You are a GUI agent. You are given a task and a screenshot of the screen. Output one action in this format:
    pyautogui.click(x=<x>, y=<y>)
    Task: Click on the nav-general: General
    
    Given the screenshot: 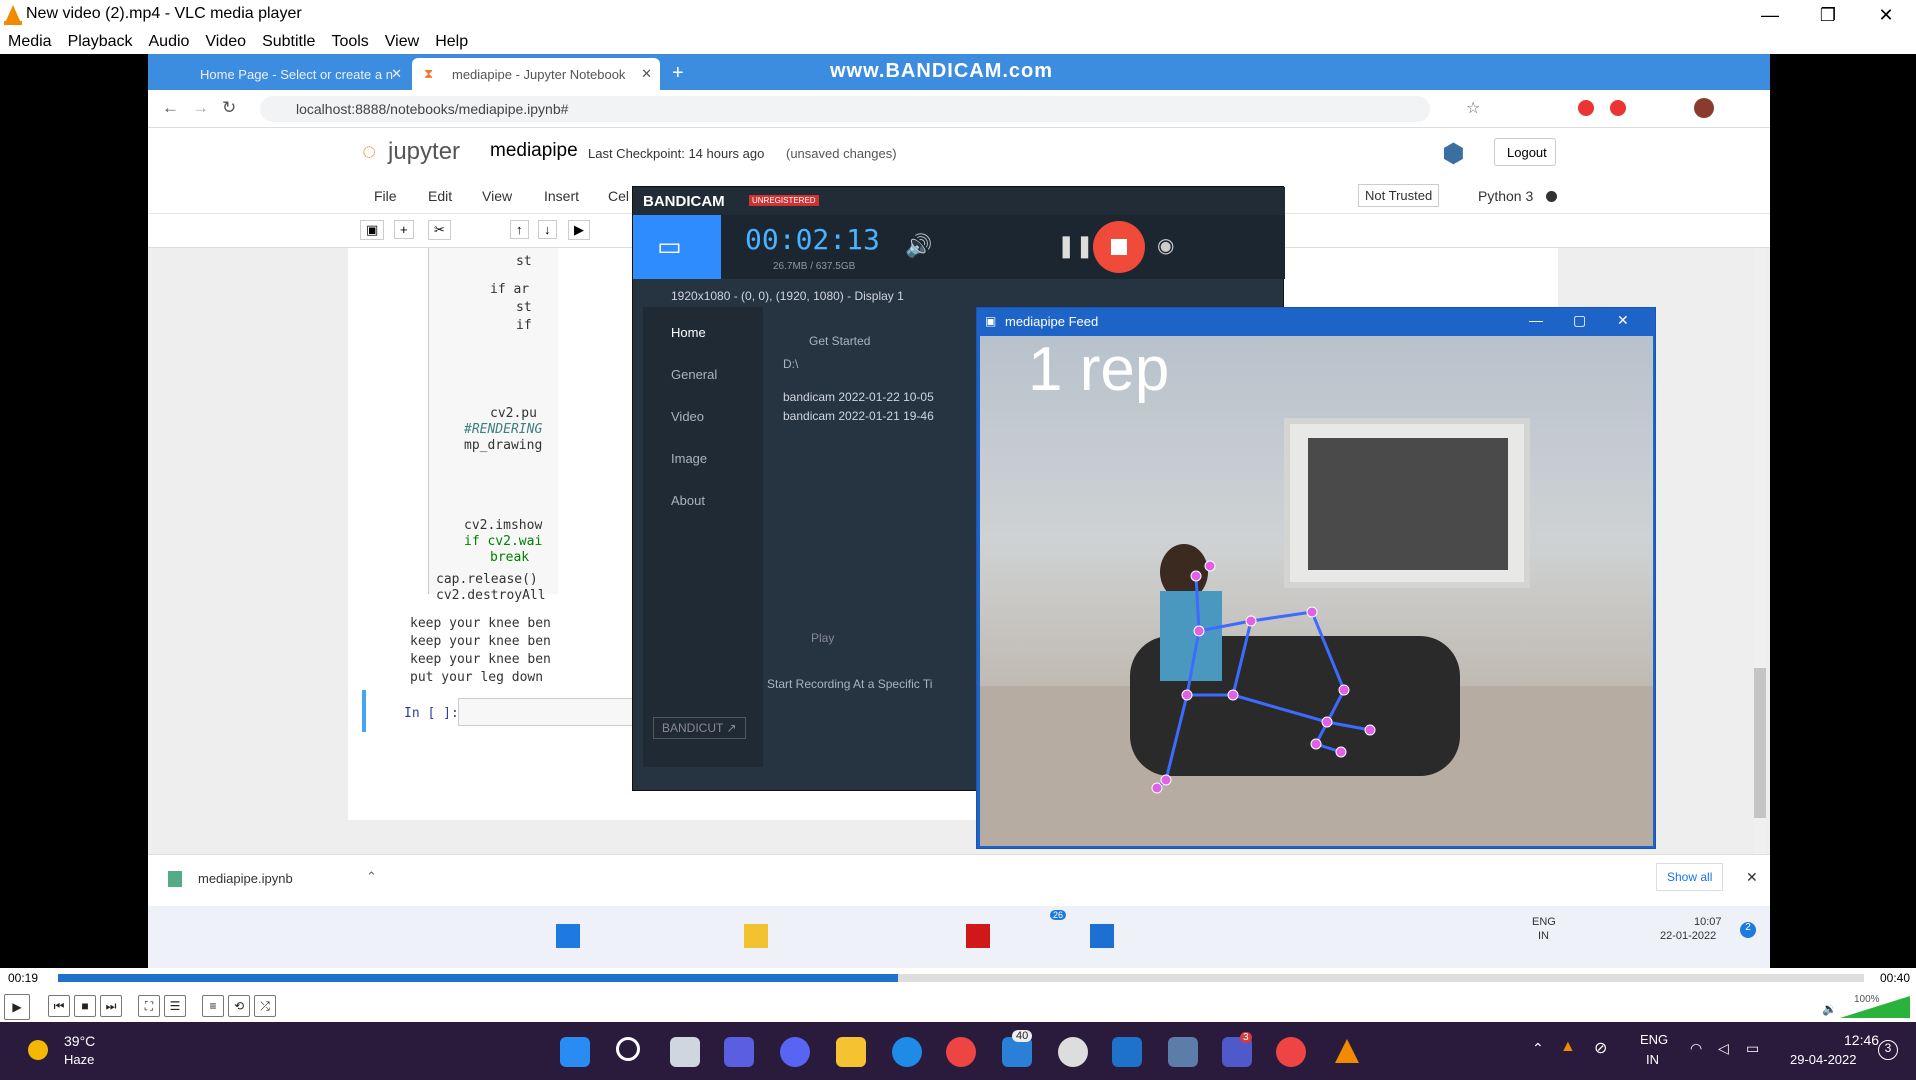 What is the action you would take?
    pyautogui.click(x=694, y=374)
    